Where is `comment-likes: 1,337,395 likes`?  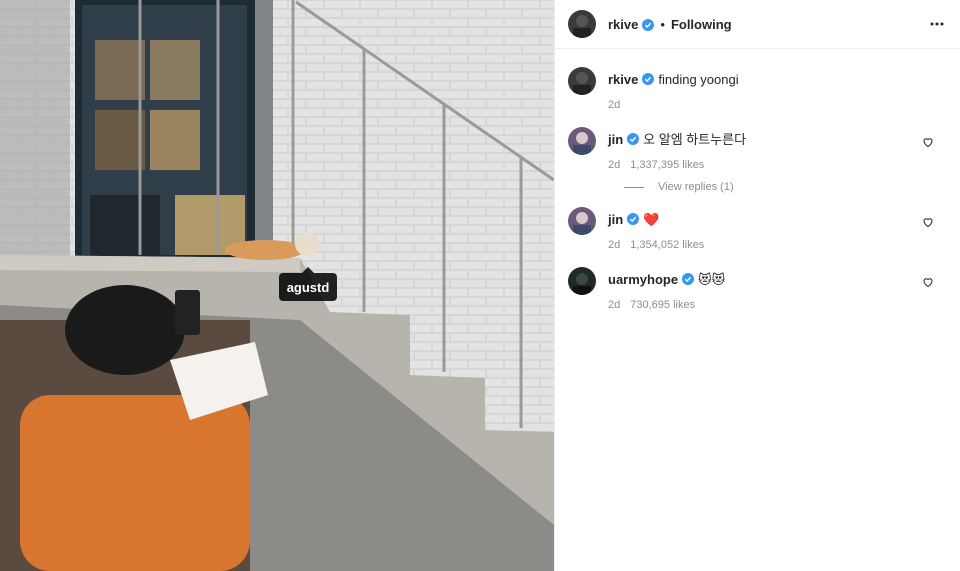
comment-likes: 1,337,395 likes is located at coordinates (667, 165).